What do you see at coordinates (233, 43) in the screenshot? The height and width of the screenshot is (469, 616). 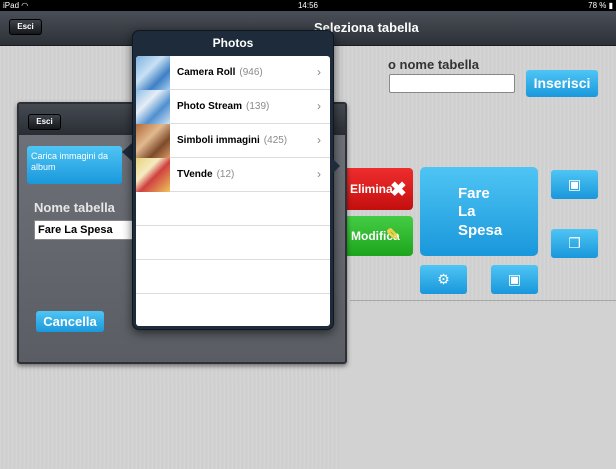 I see `popover-title: Photos` at bounding box center [233, 43].